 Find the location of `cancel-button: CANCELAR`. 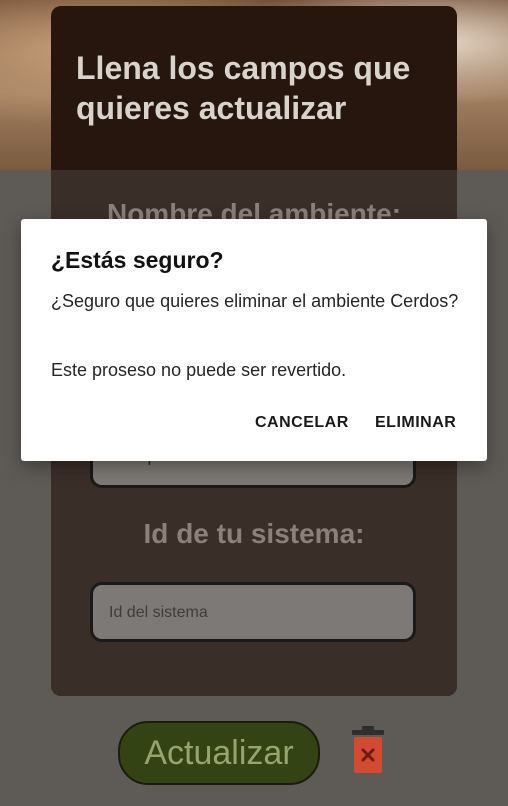

cancel-button: CANCELAR is located at coordinates (302, 423).